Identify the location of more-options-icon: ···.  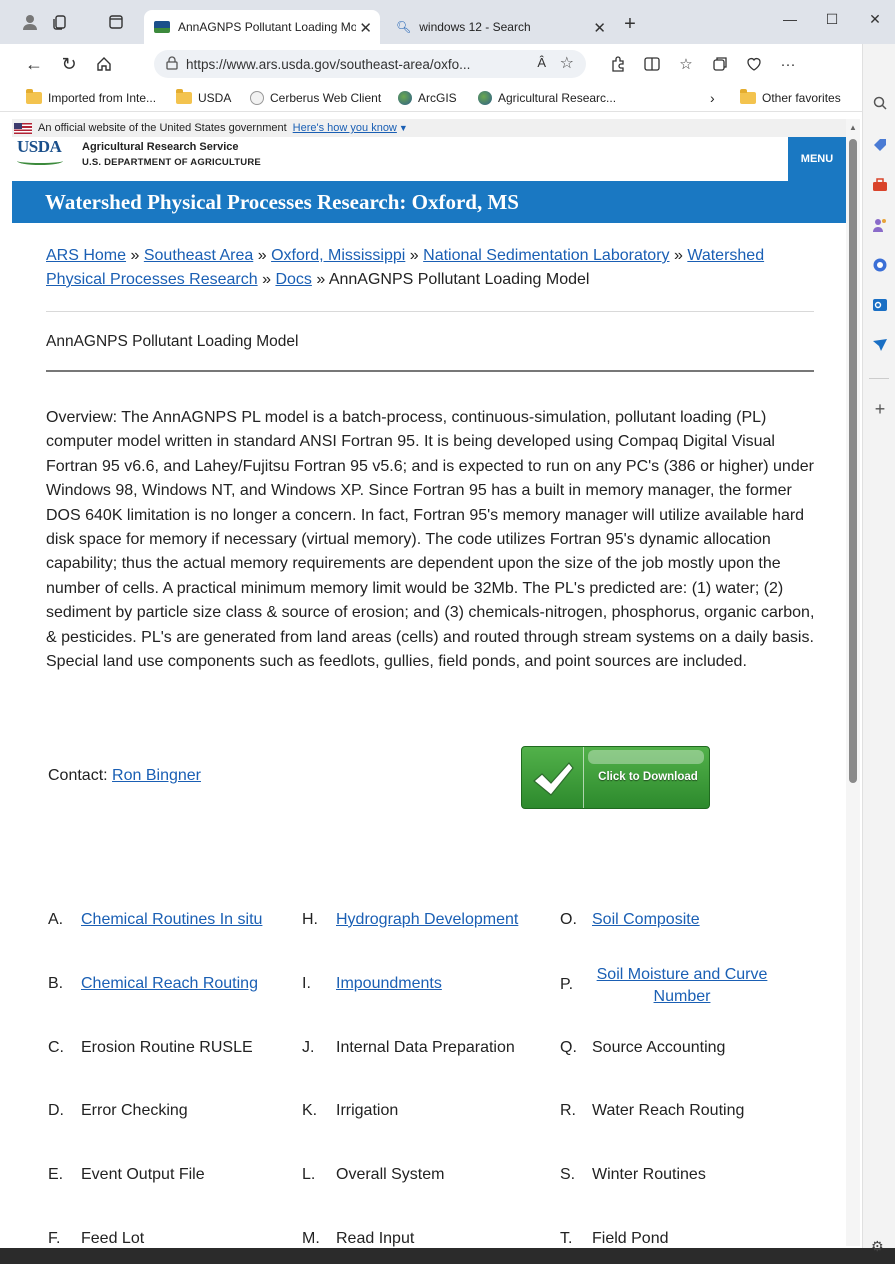
(788, 64).